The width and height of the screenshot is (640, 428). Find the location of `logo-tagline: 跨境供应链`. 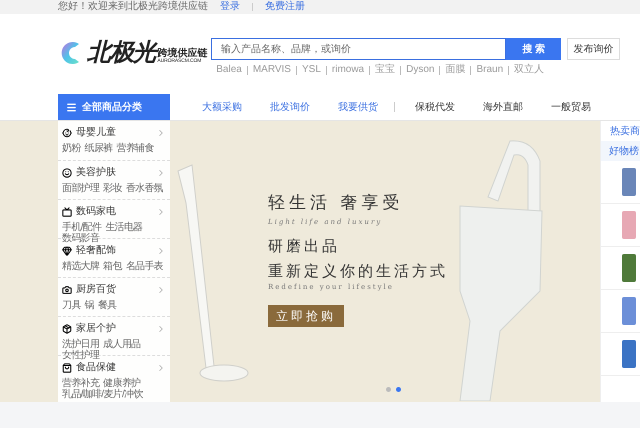

logo-tagline: 跨境供应链 is located at coordinates (182, 53).